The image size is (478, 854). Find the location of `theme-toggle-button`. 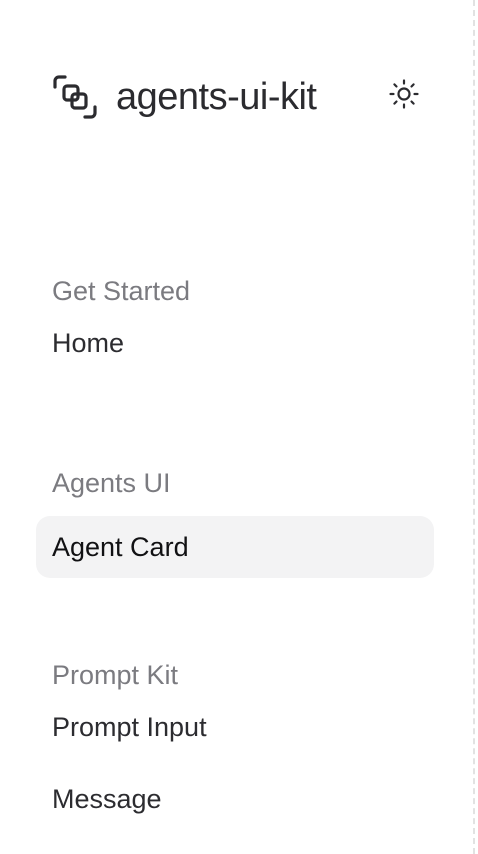

theme-toggle-button is located at coordinates (404, 96).